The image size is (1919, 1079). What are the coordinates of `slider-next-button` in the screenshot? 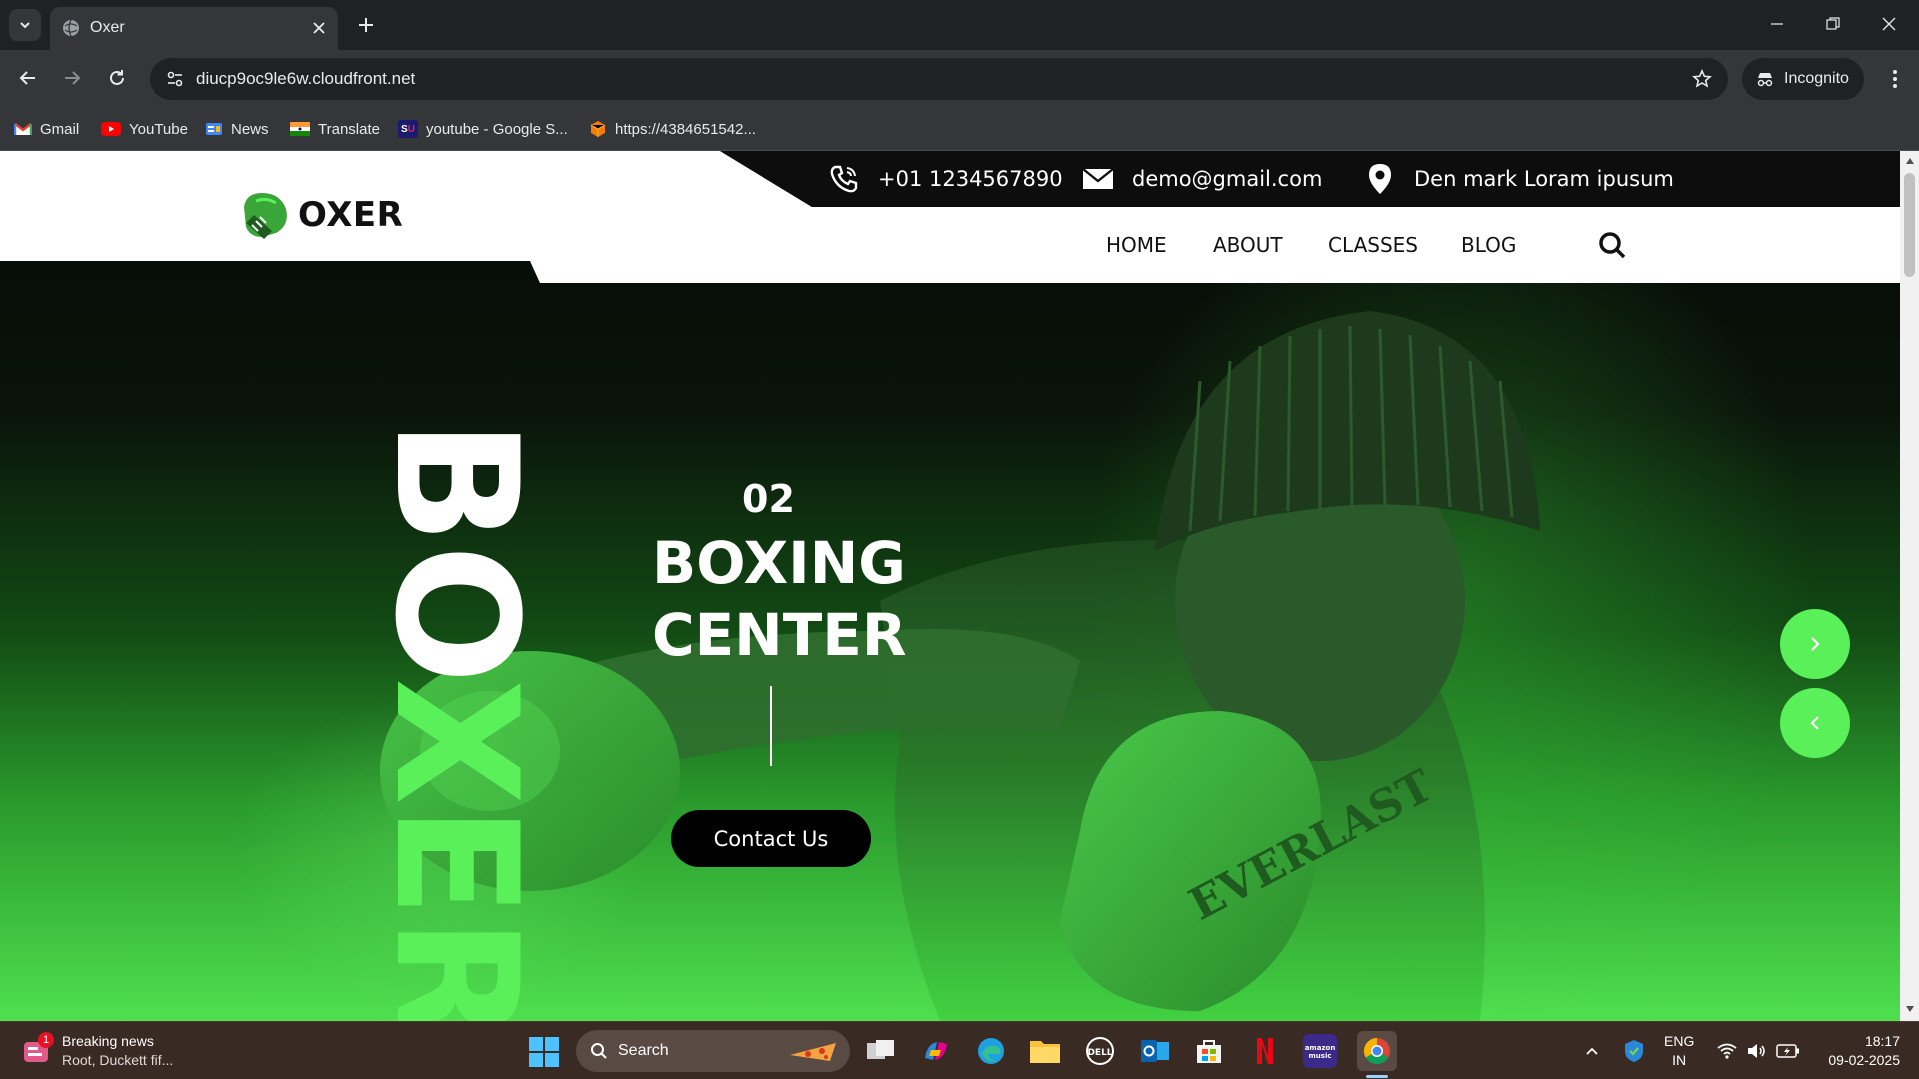 It's located at (1815, 644).